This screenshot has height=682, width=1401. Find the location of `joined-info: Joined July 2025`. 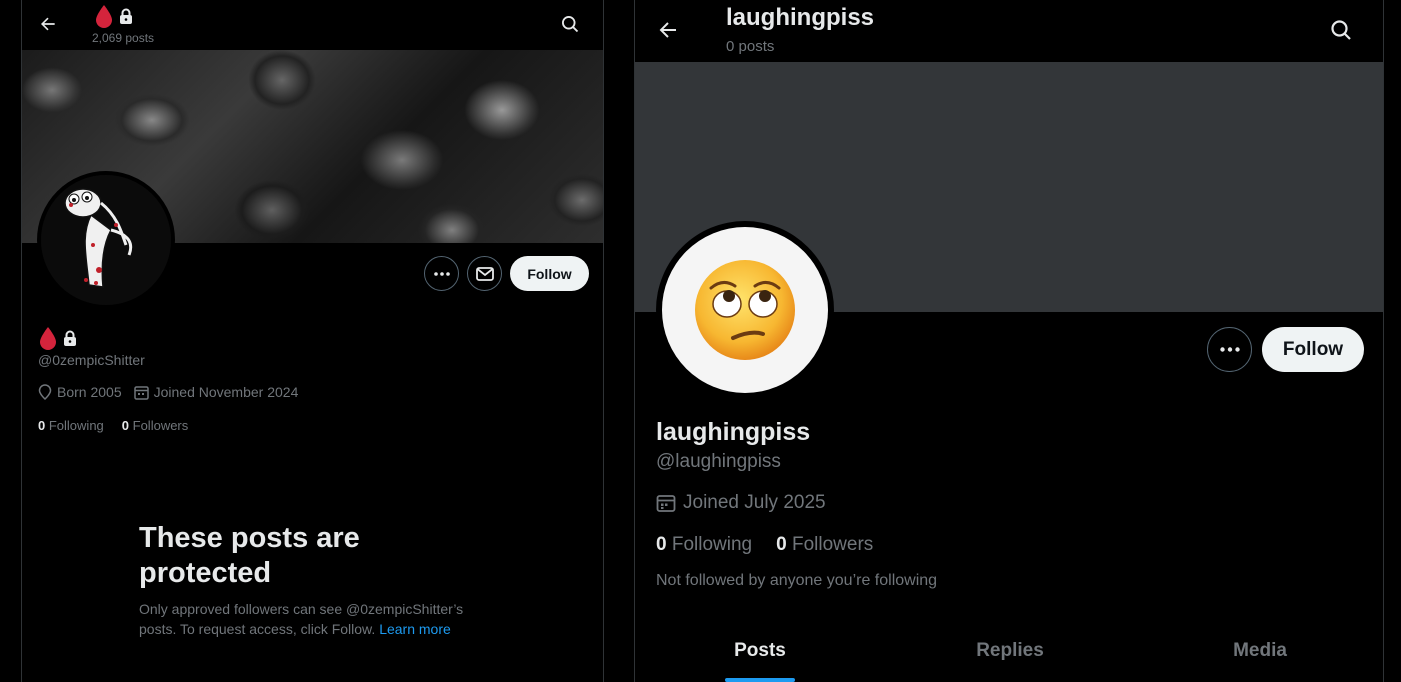

joined-info: Joined July 2025 is located at coordinates (741, 503).